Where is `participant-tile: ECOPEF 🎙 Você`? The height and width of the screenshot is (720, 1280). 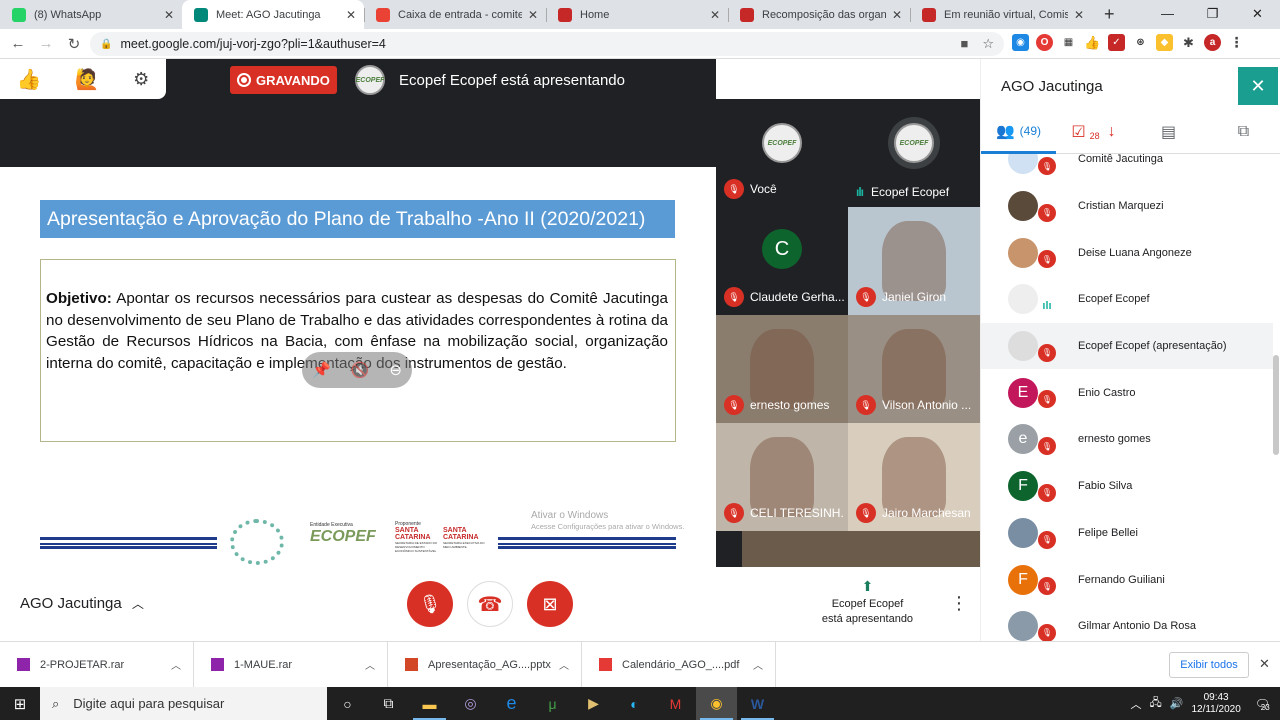 participant-tile: ECOPEF 🎙 Você is located at coordinates (782, 153).